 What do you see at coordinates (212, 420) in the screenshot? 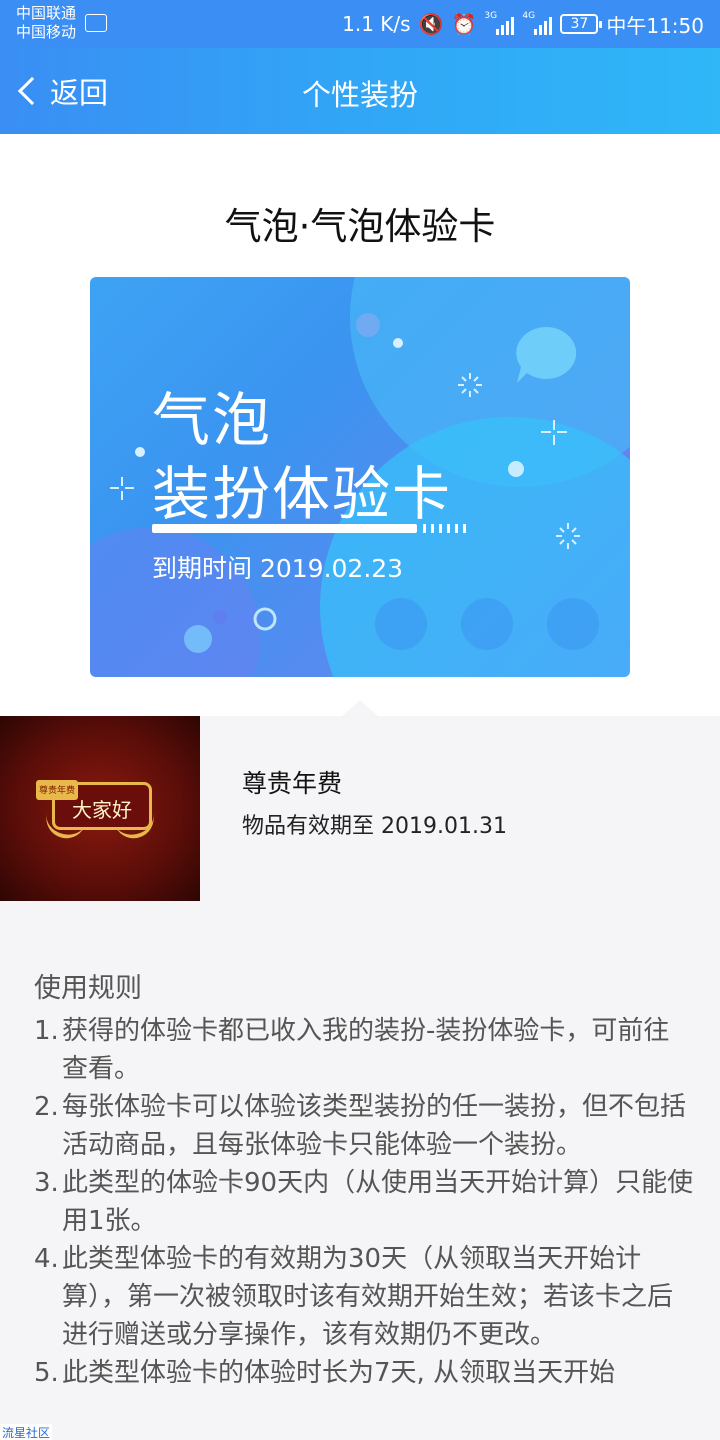
I see `card-title-line1: 气泡` at bounding box center [212, 420].